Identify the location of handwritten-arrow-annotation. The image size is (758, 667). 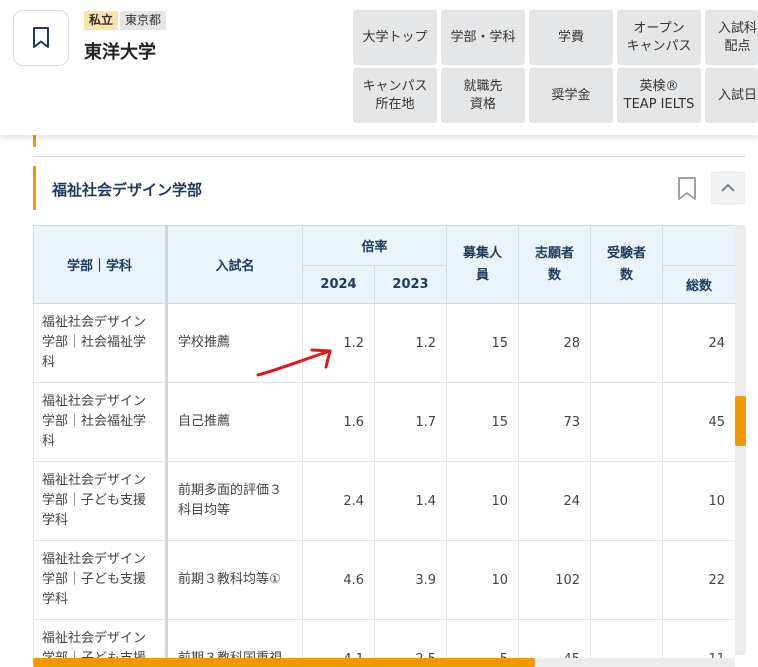
(294, 362).